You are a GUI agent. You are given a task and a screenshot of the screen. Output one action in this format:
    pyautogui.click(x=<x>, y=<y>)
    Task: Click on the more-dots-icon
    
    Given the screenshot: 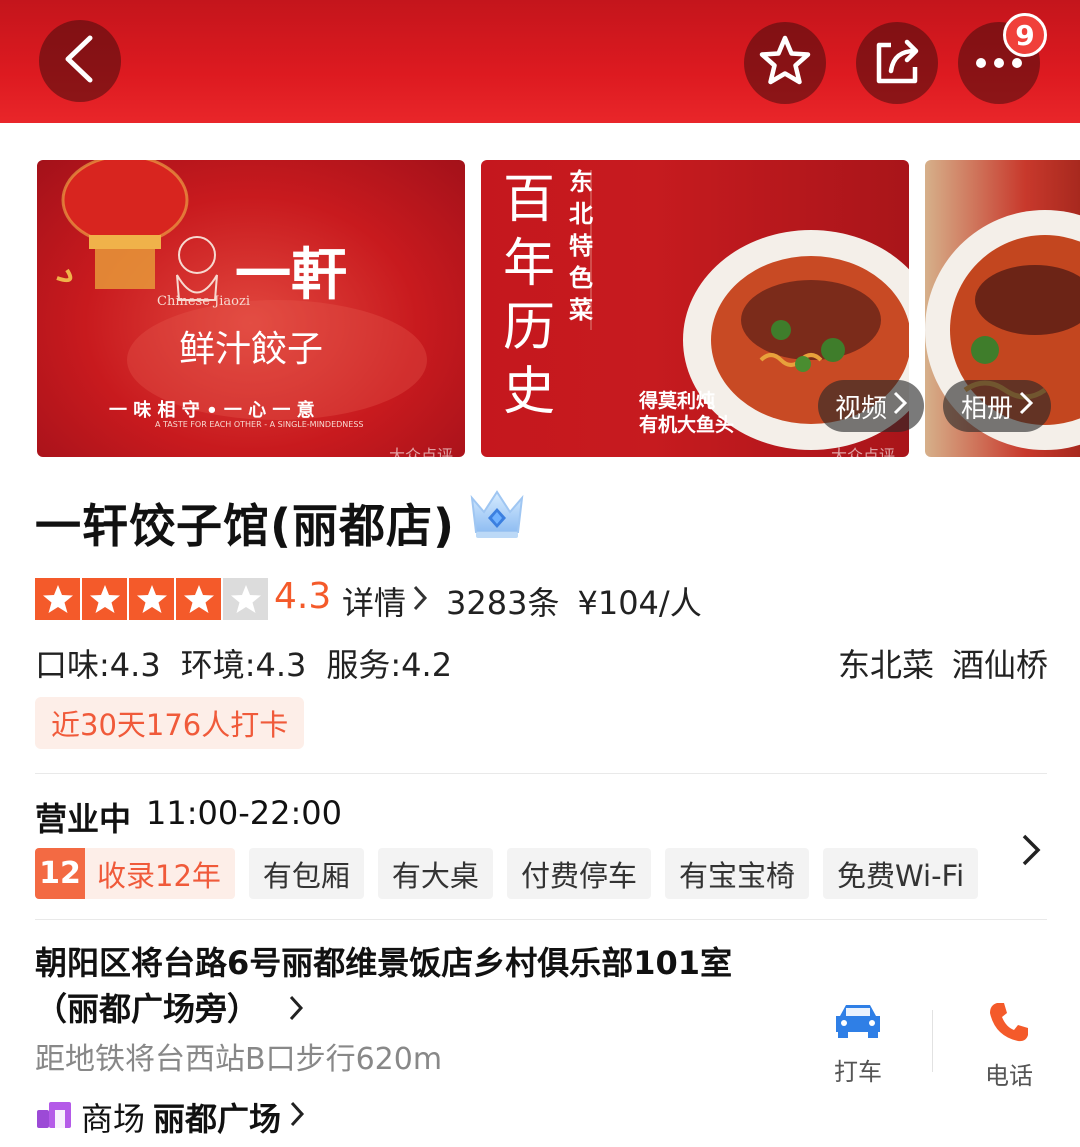 What is the action you would take?
    pyautogui.click(x=999, y=63)
    